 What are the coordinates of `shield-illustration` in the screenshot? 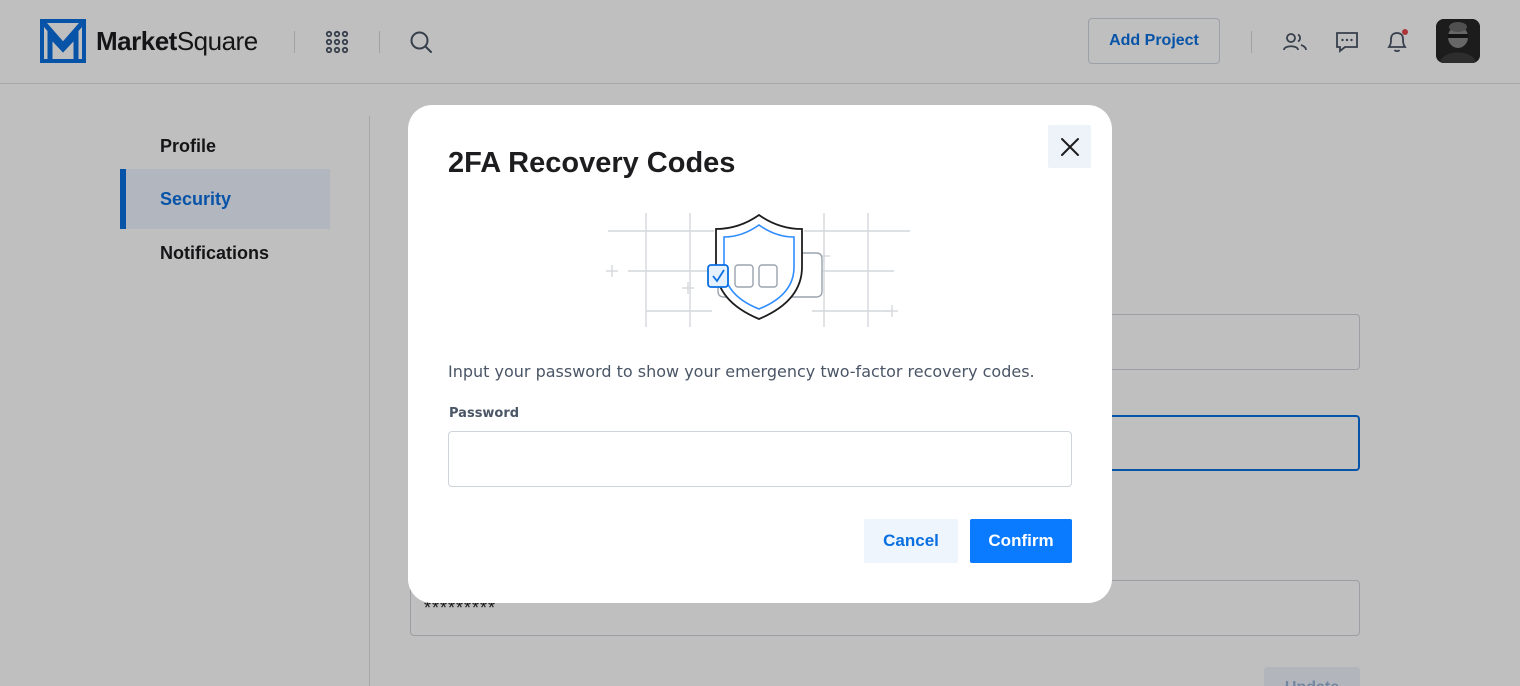 It's located at (759, 273).